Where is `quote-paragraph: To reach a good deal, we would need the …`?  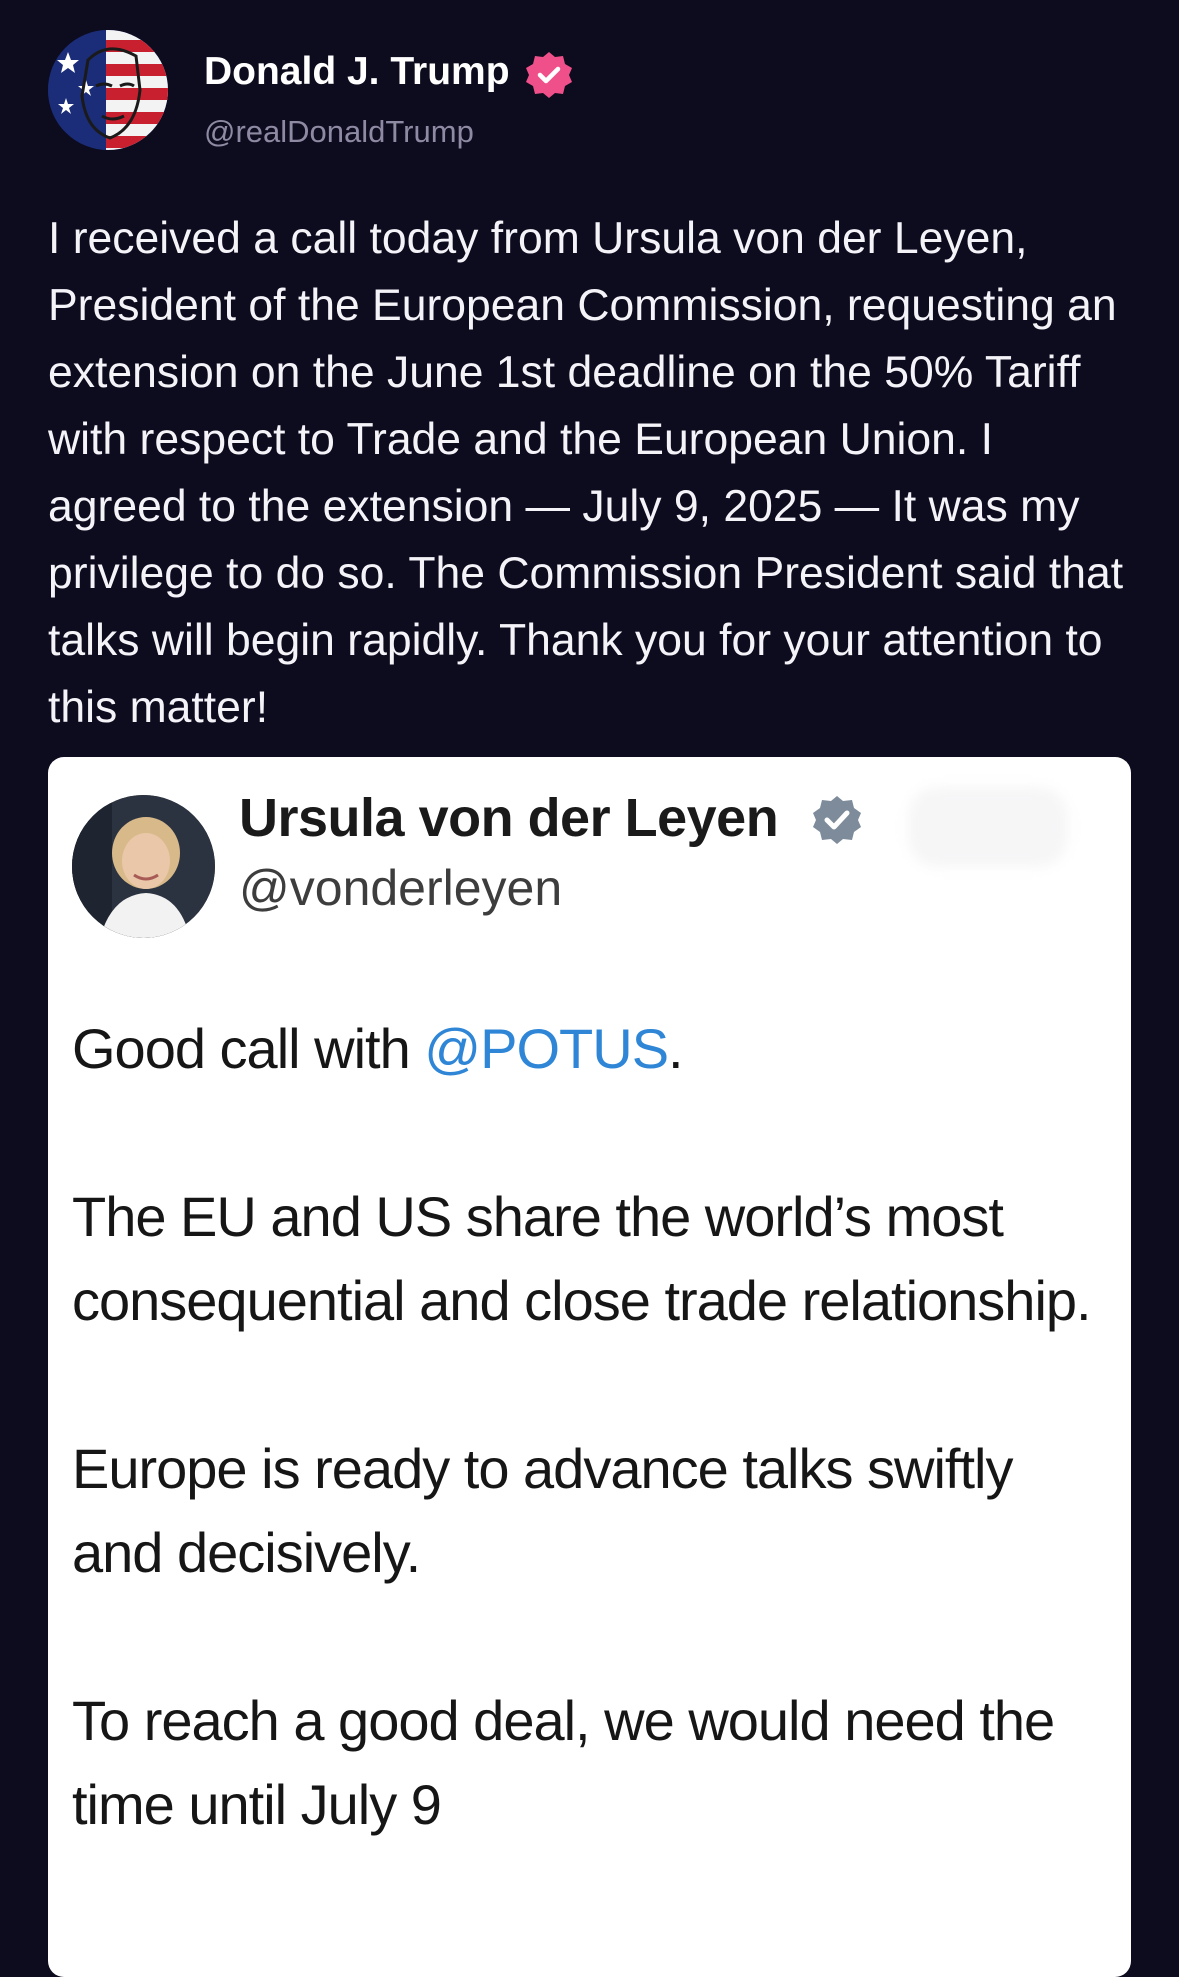 quote-paragraph: To reach a good deal, we would need the … is located at coordinates (563, 1762).